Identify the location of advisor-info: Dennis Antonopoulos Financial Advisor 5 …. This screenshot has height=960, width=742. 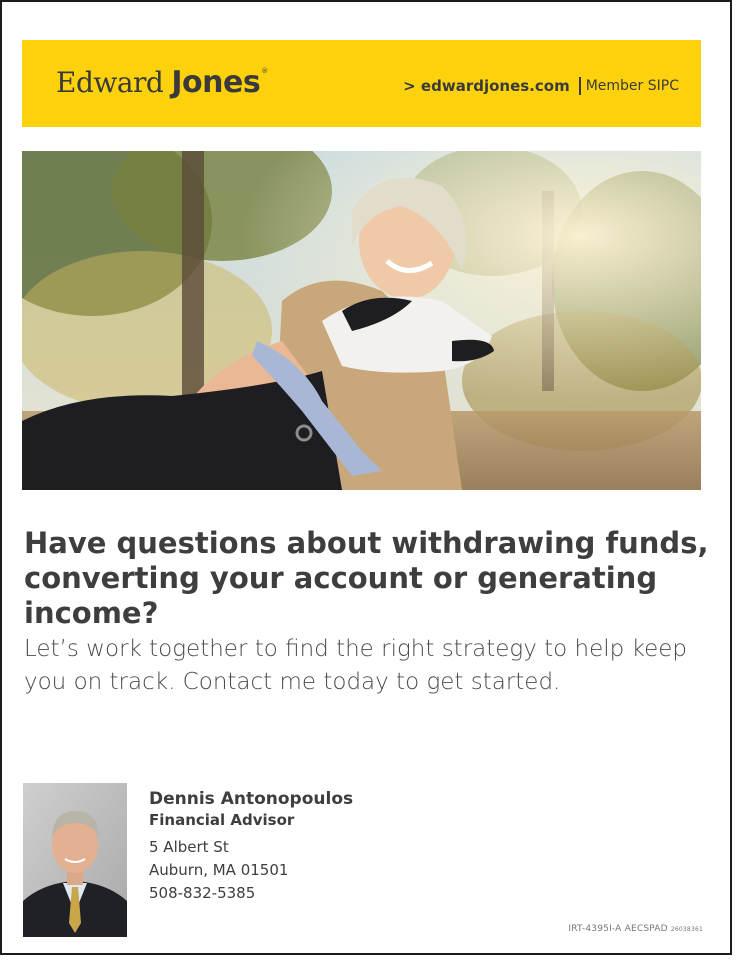
(251, 846).